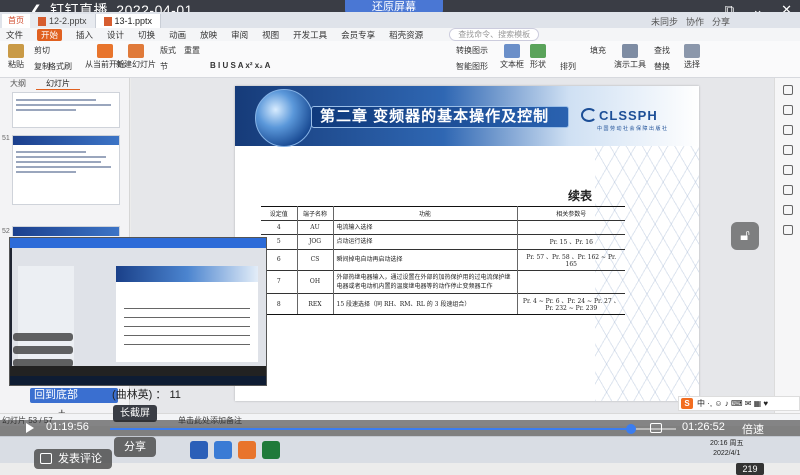  Describe the element at coordinates (370, 429) in the screenshot. I see `seek-progress` at that location.